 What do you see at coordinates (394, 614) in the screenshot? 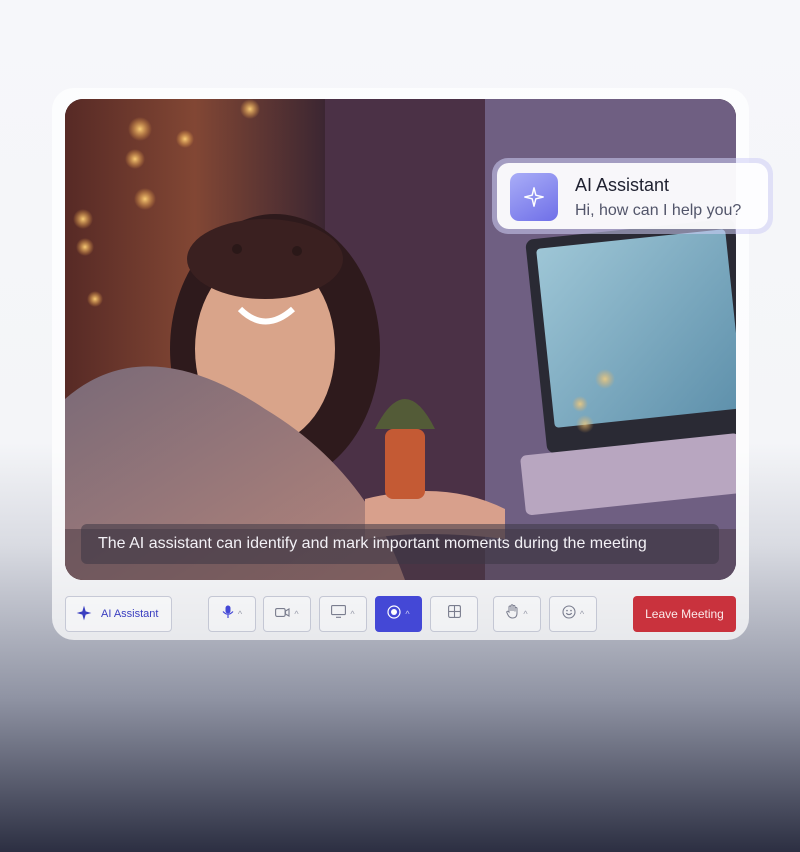
I see `record-icon` at bounding box center [394, 614].